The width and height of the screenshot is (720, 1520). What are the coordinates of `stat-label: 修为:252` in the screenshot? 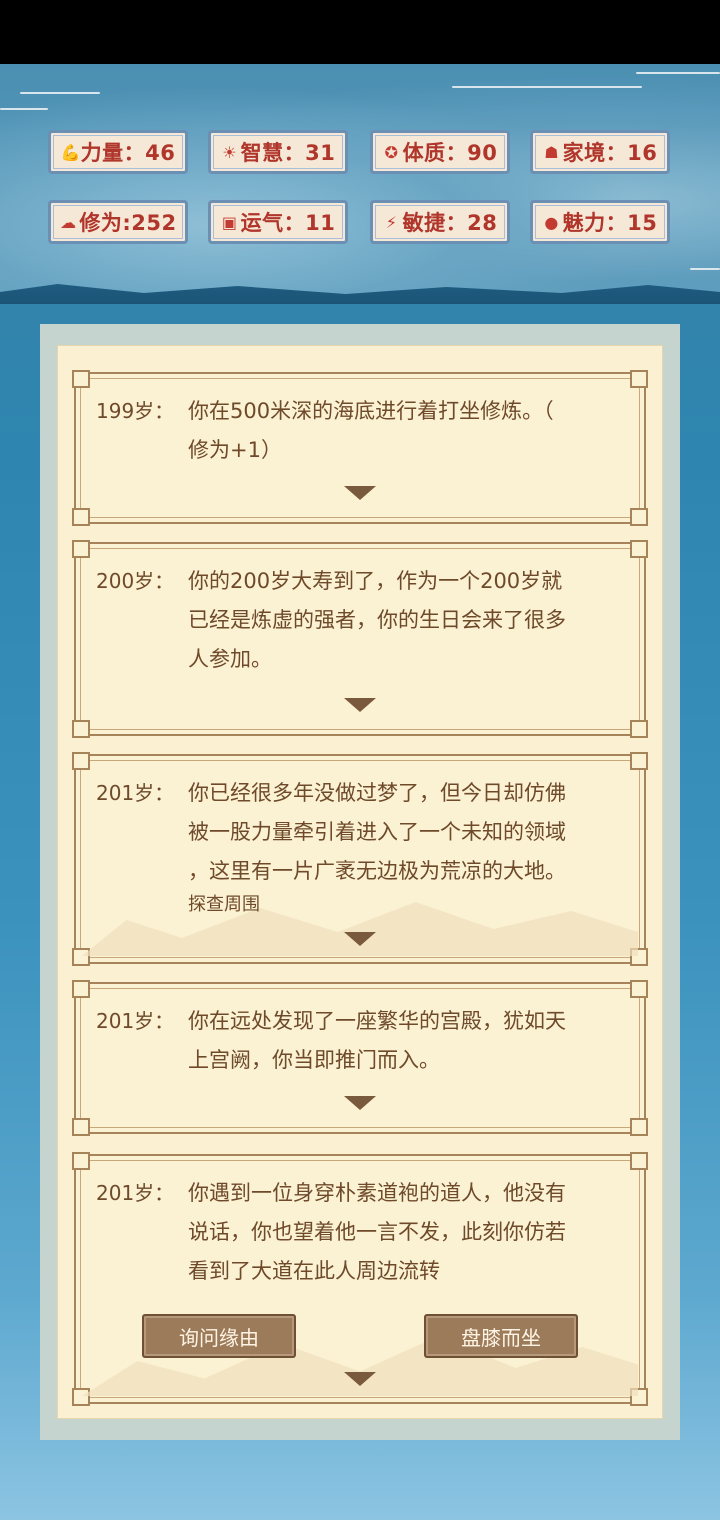 It's located at (128, 223).